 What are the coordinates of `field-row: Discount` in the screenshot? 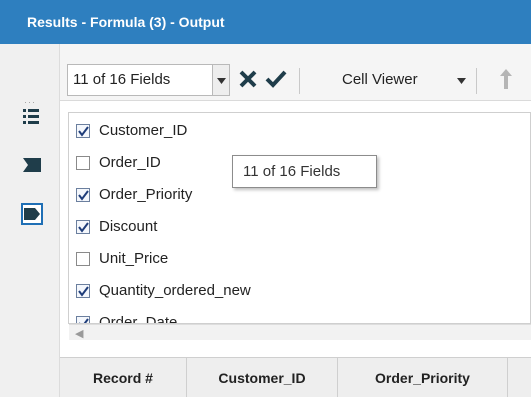 It's located at (299, 226).